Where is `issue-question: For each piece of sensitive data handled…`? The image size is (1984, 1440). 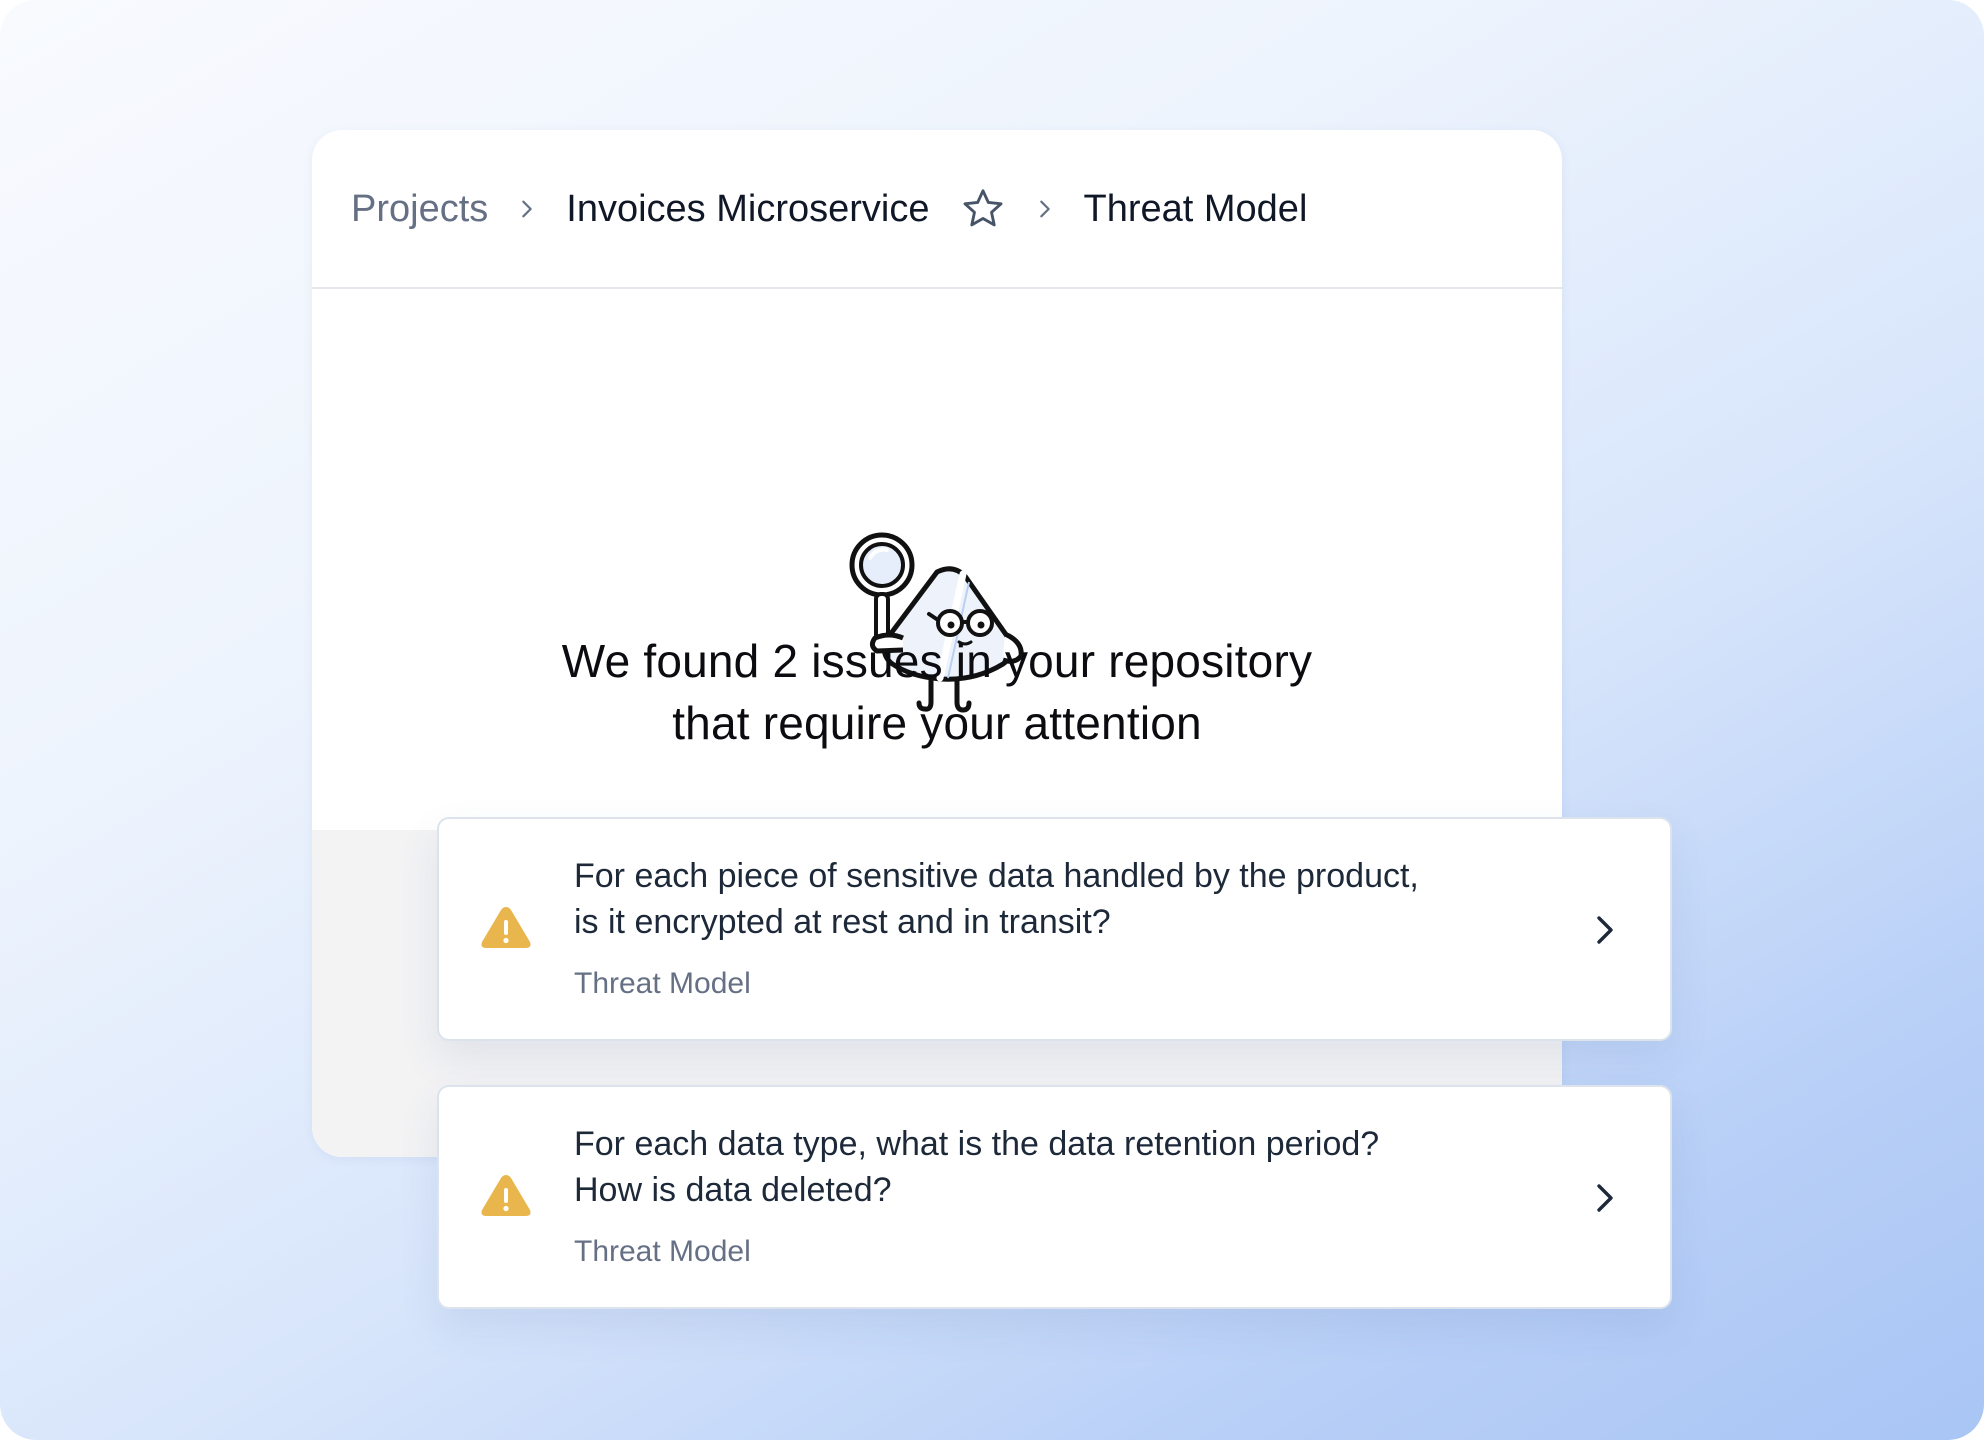 issue-question: For each piece of sensitive data handled… is located at coordinates (996, 876).